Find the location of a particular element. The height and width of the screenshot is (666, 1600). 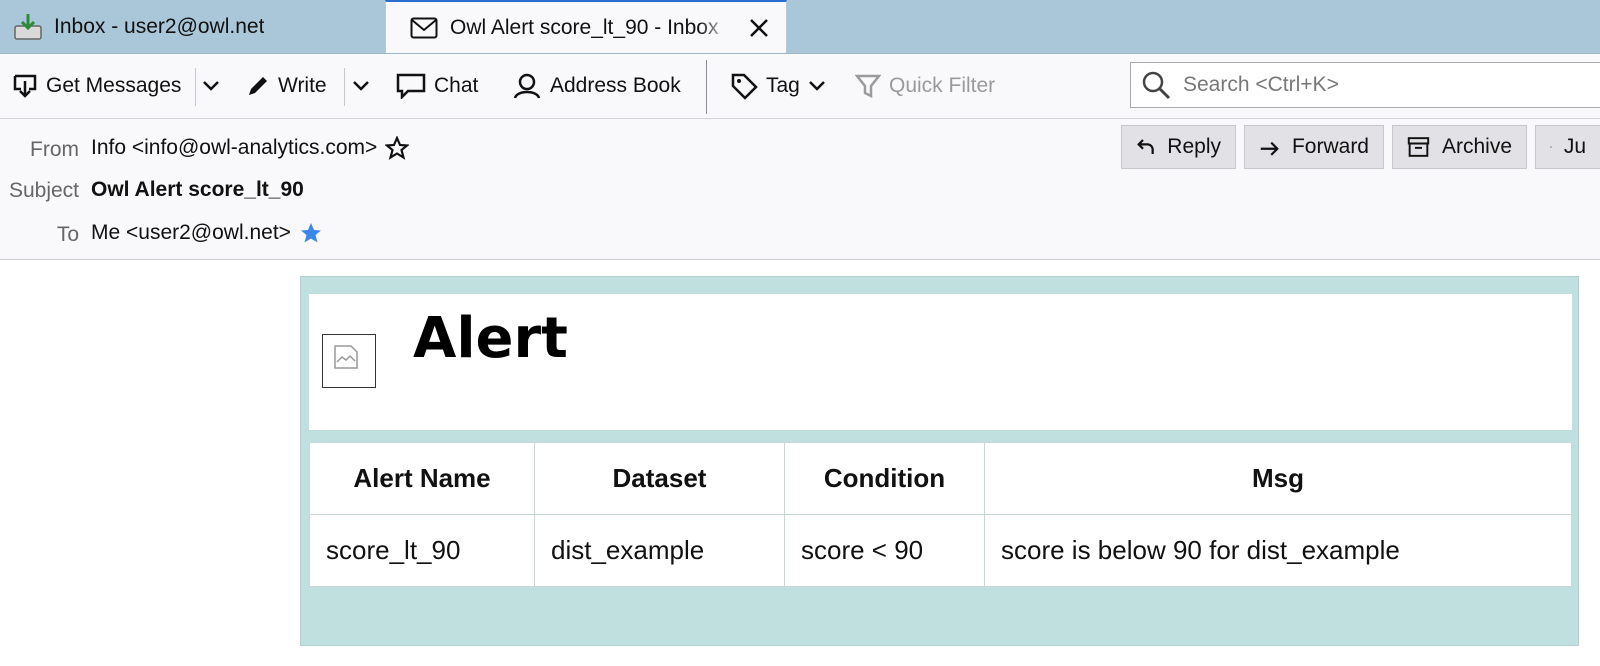

from-value: Info <info@owl-analytics.com> is located at coordinates (250, 148).